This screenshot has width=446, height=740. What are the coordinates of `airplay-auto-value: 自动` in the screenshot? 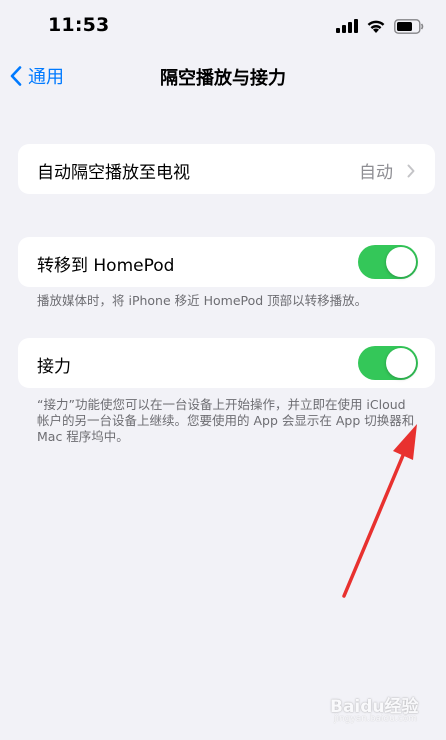 It's located at (387, 170).